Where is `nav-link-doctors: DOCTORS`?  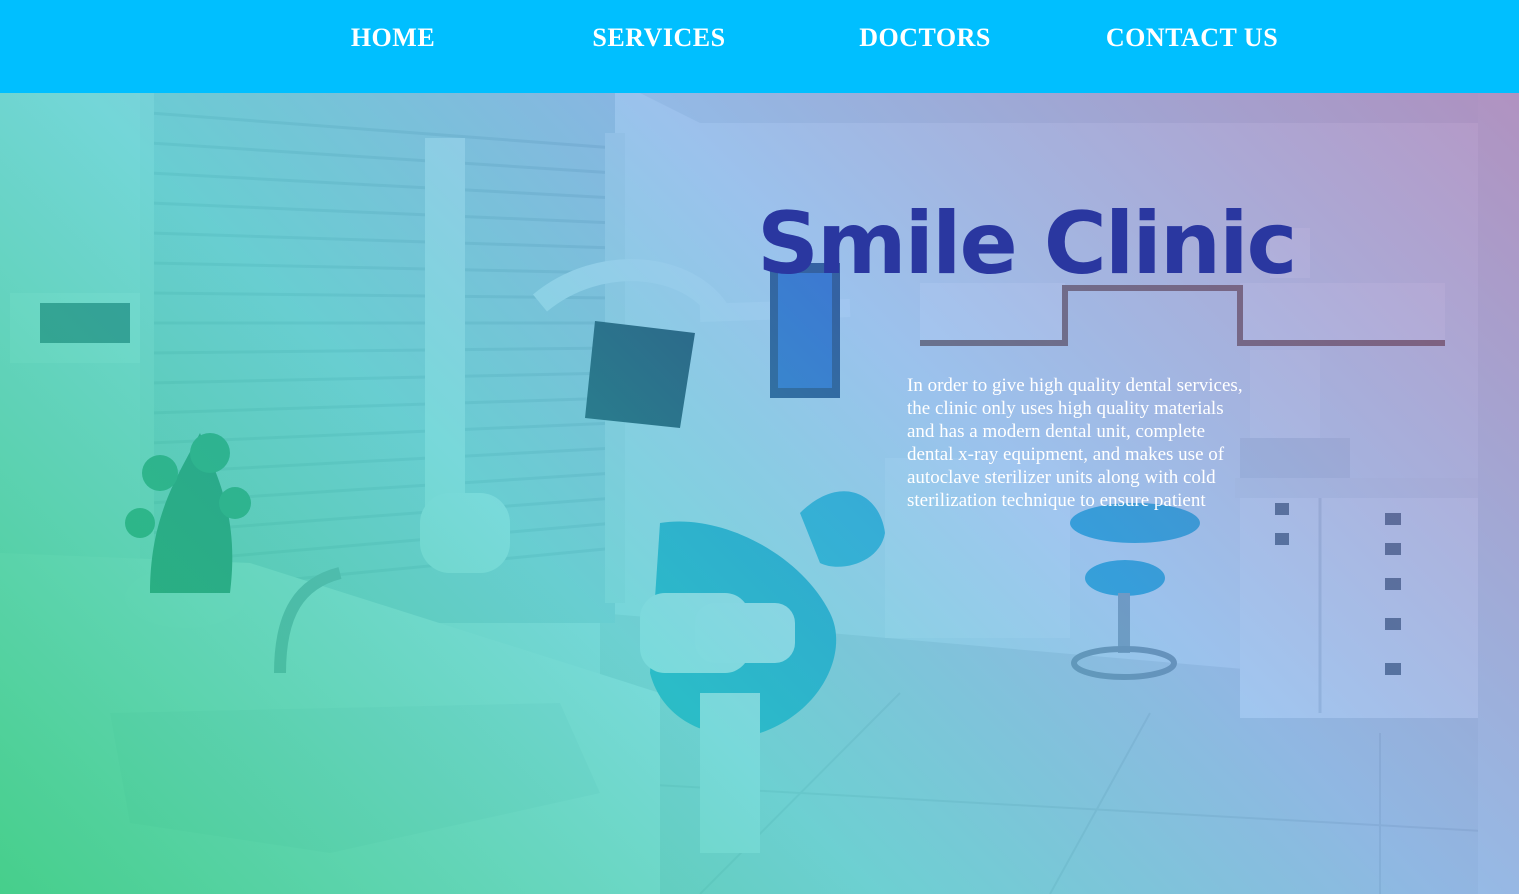 nav-link-doctors: DOCTORS is located at coordinates (925, 38).